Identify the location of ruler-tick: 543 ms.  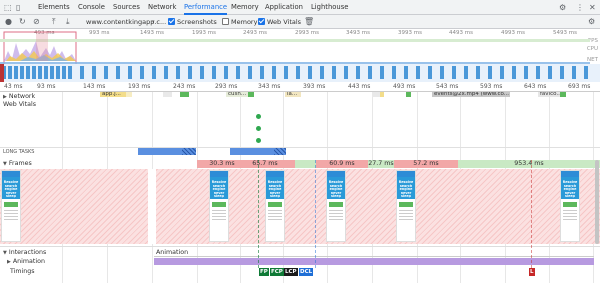
(447, 86).